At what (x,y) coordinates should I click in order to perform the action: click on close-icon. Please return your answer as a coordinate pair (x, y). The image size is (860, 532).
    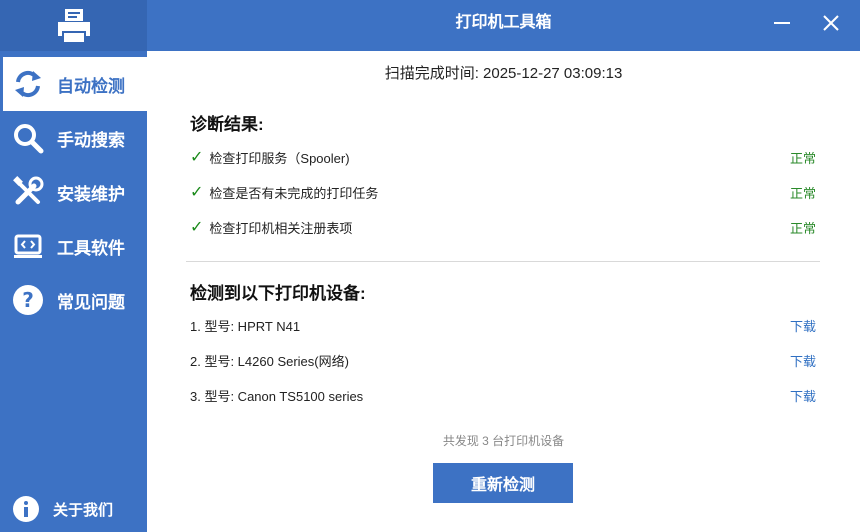
    Looking at the image, I should click on (831, 23).